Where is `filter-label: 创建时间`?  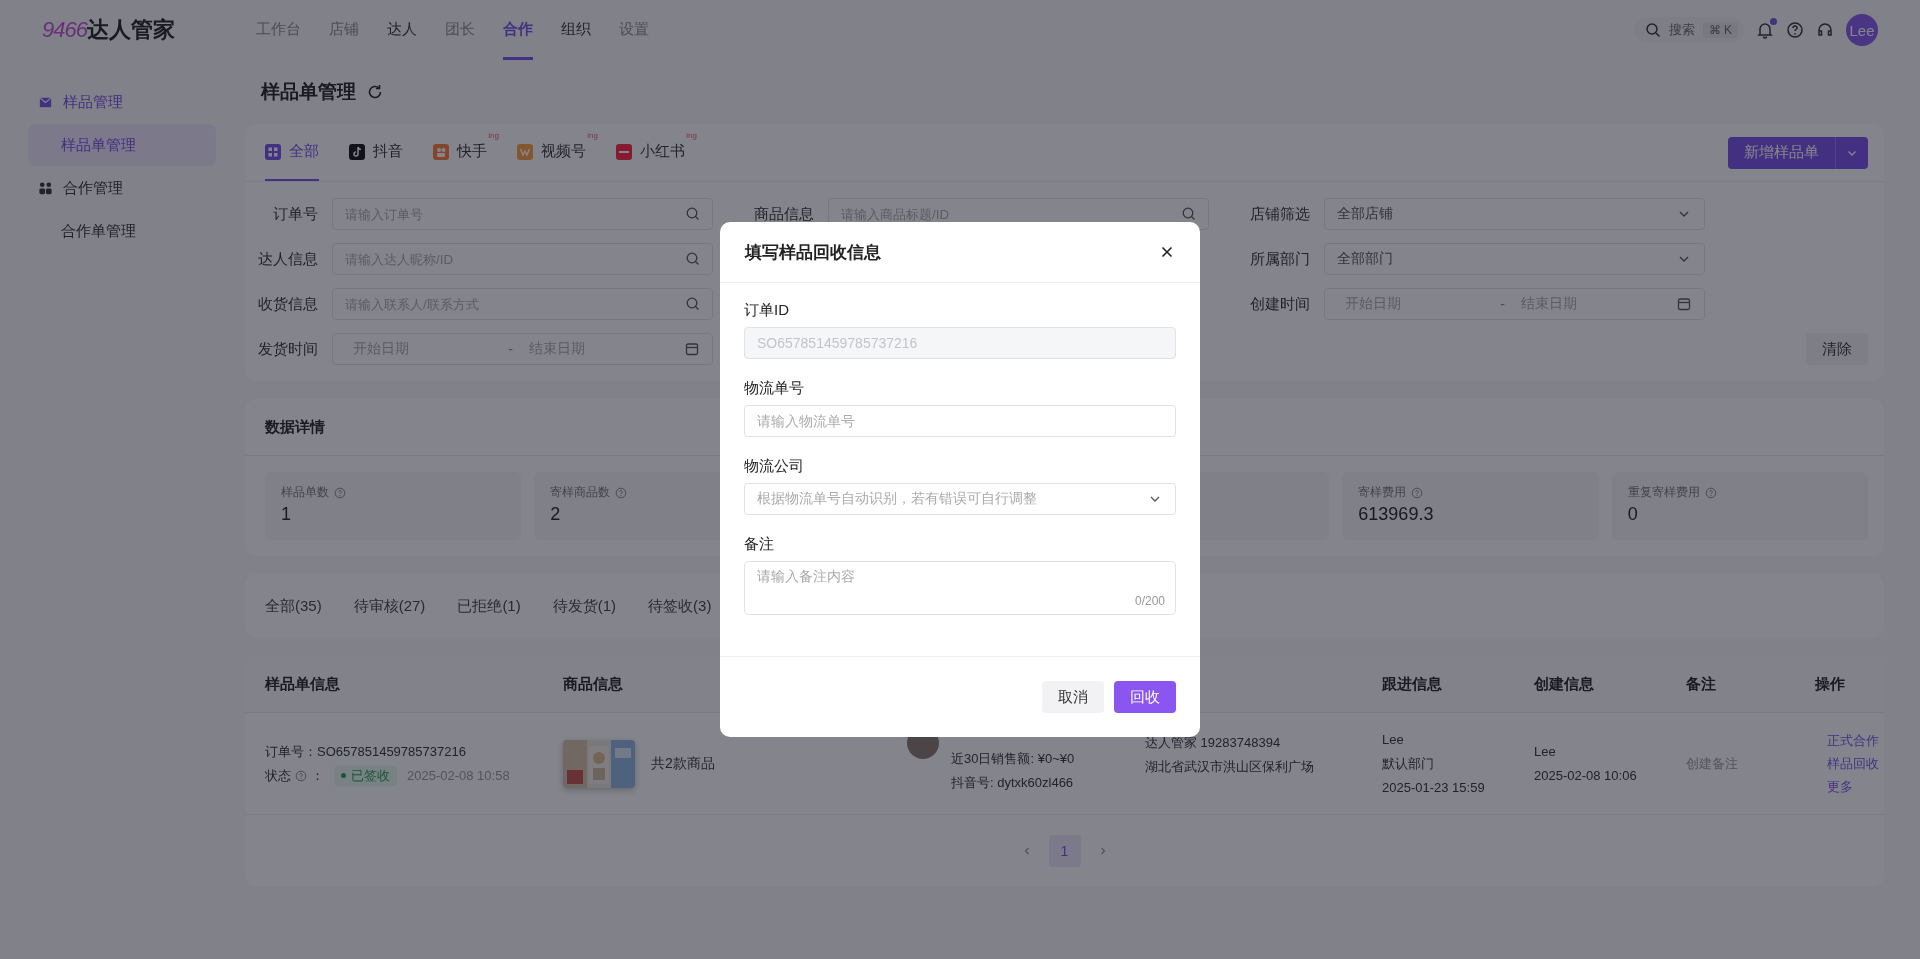
filter-label: 创建时间 is located at coordinates (1279, 304).